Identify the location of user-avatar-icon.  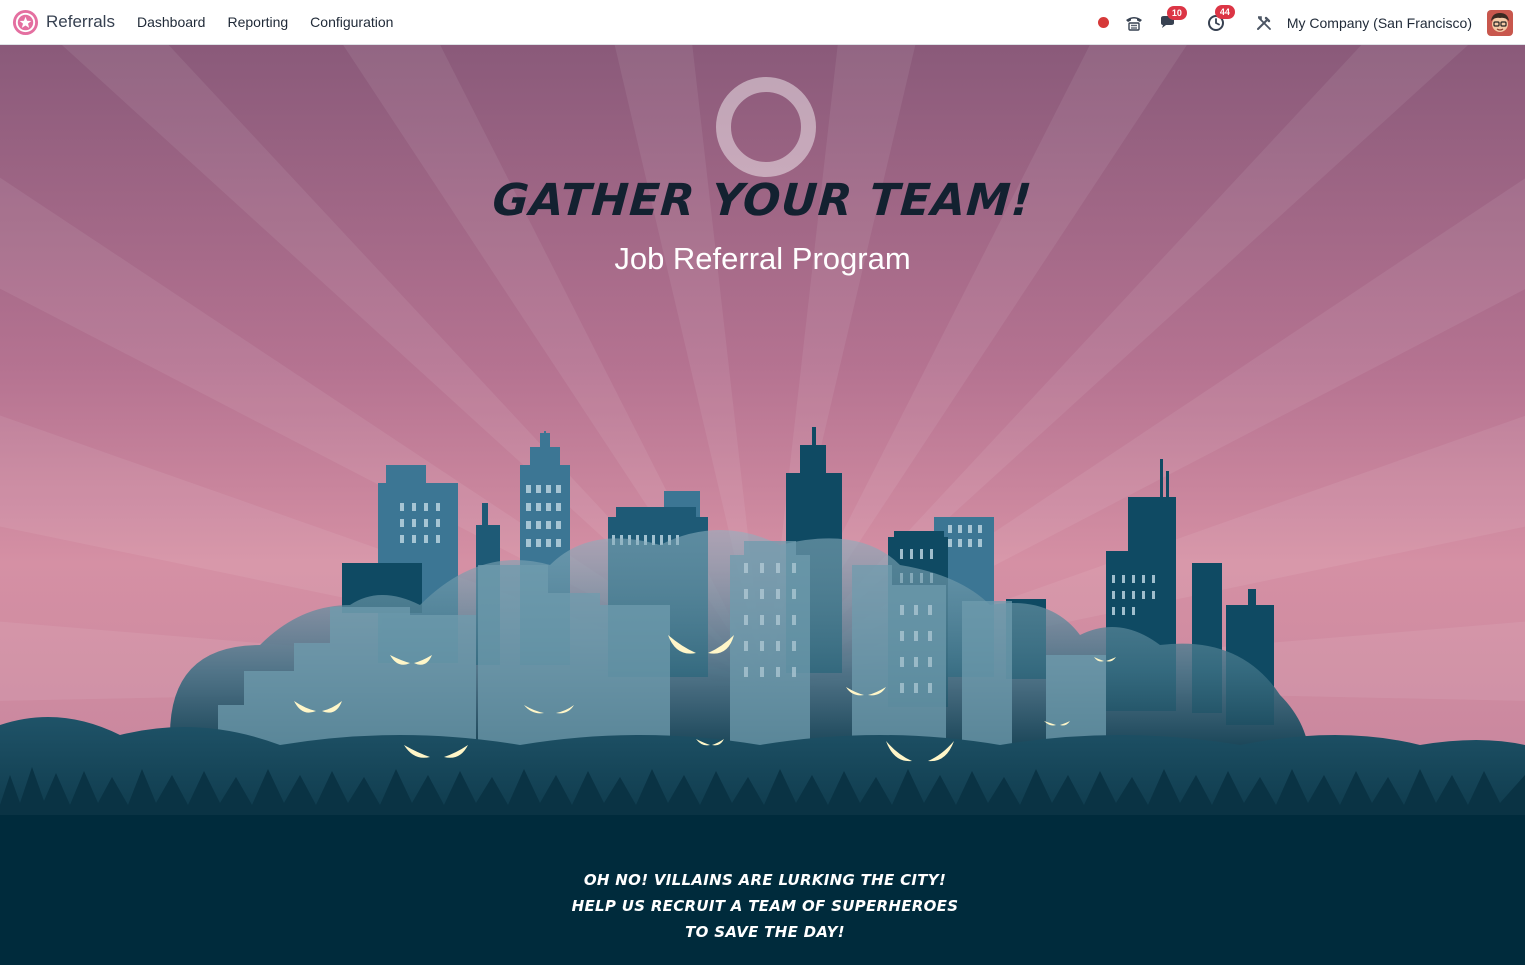
(1500, 22).